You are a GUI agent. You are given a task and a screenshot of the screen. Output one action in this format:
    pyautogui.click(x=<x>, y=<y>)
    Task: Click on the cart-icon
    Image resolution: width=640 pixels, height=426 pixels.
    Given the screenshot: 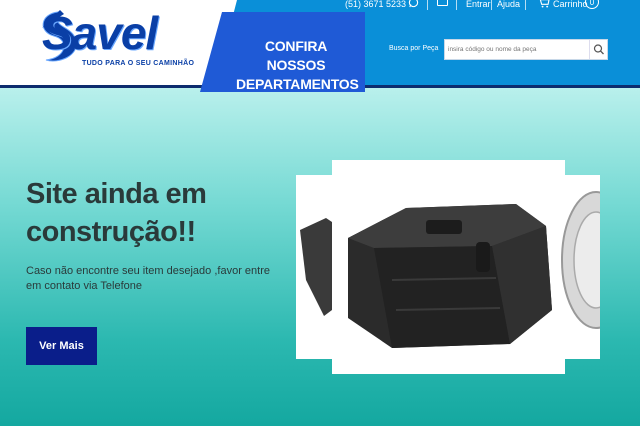 What is the action you would take?
    pyautogui.click(x=543, y=4)
    